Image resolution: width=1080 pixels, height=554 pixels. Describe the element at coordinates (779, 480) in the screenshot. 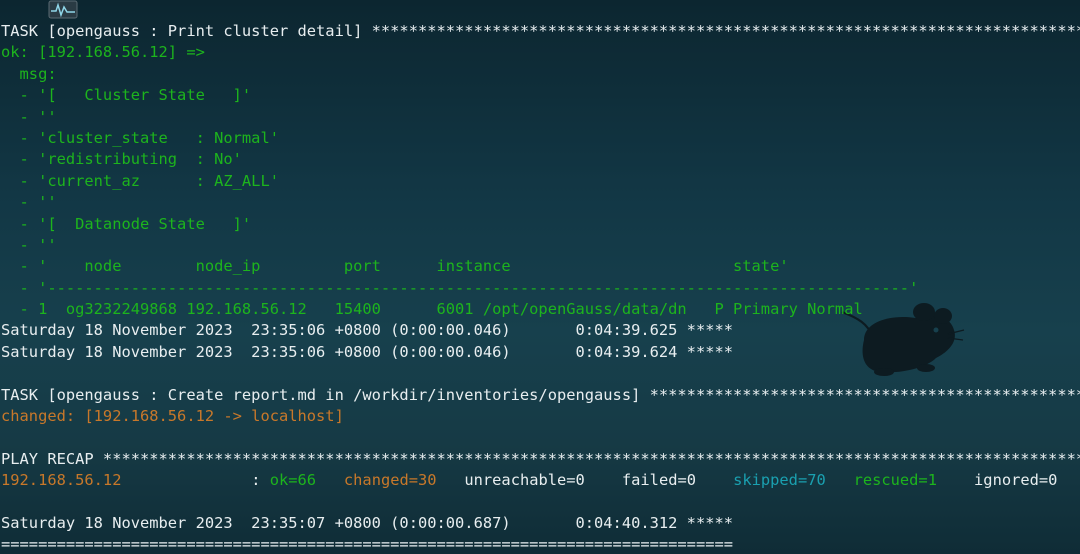

I see `terminal-text: skipped=70` at that location.